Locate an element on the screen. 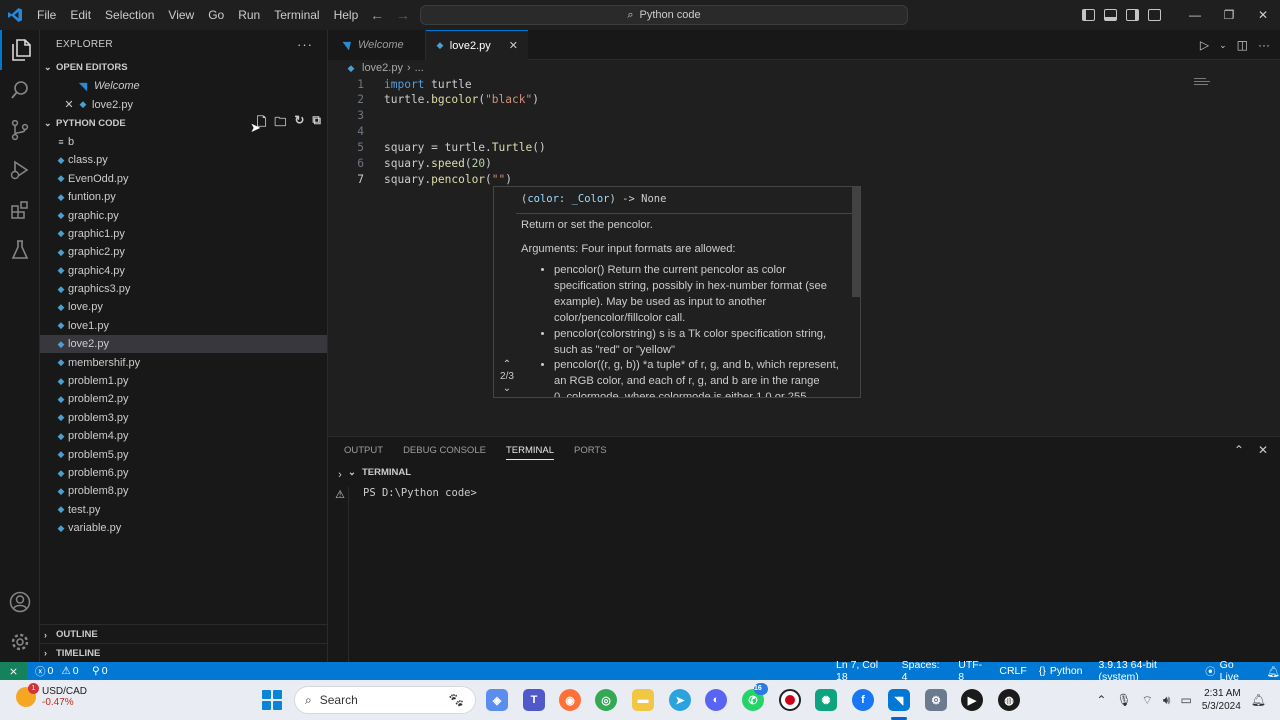  firefox-icon: ◉ is located at coordinates (570, 700).